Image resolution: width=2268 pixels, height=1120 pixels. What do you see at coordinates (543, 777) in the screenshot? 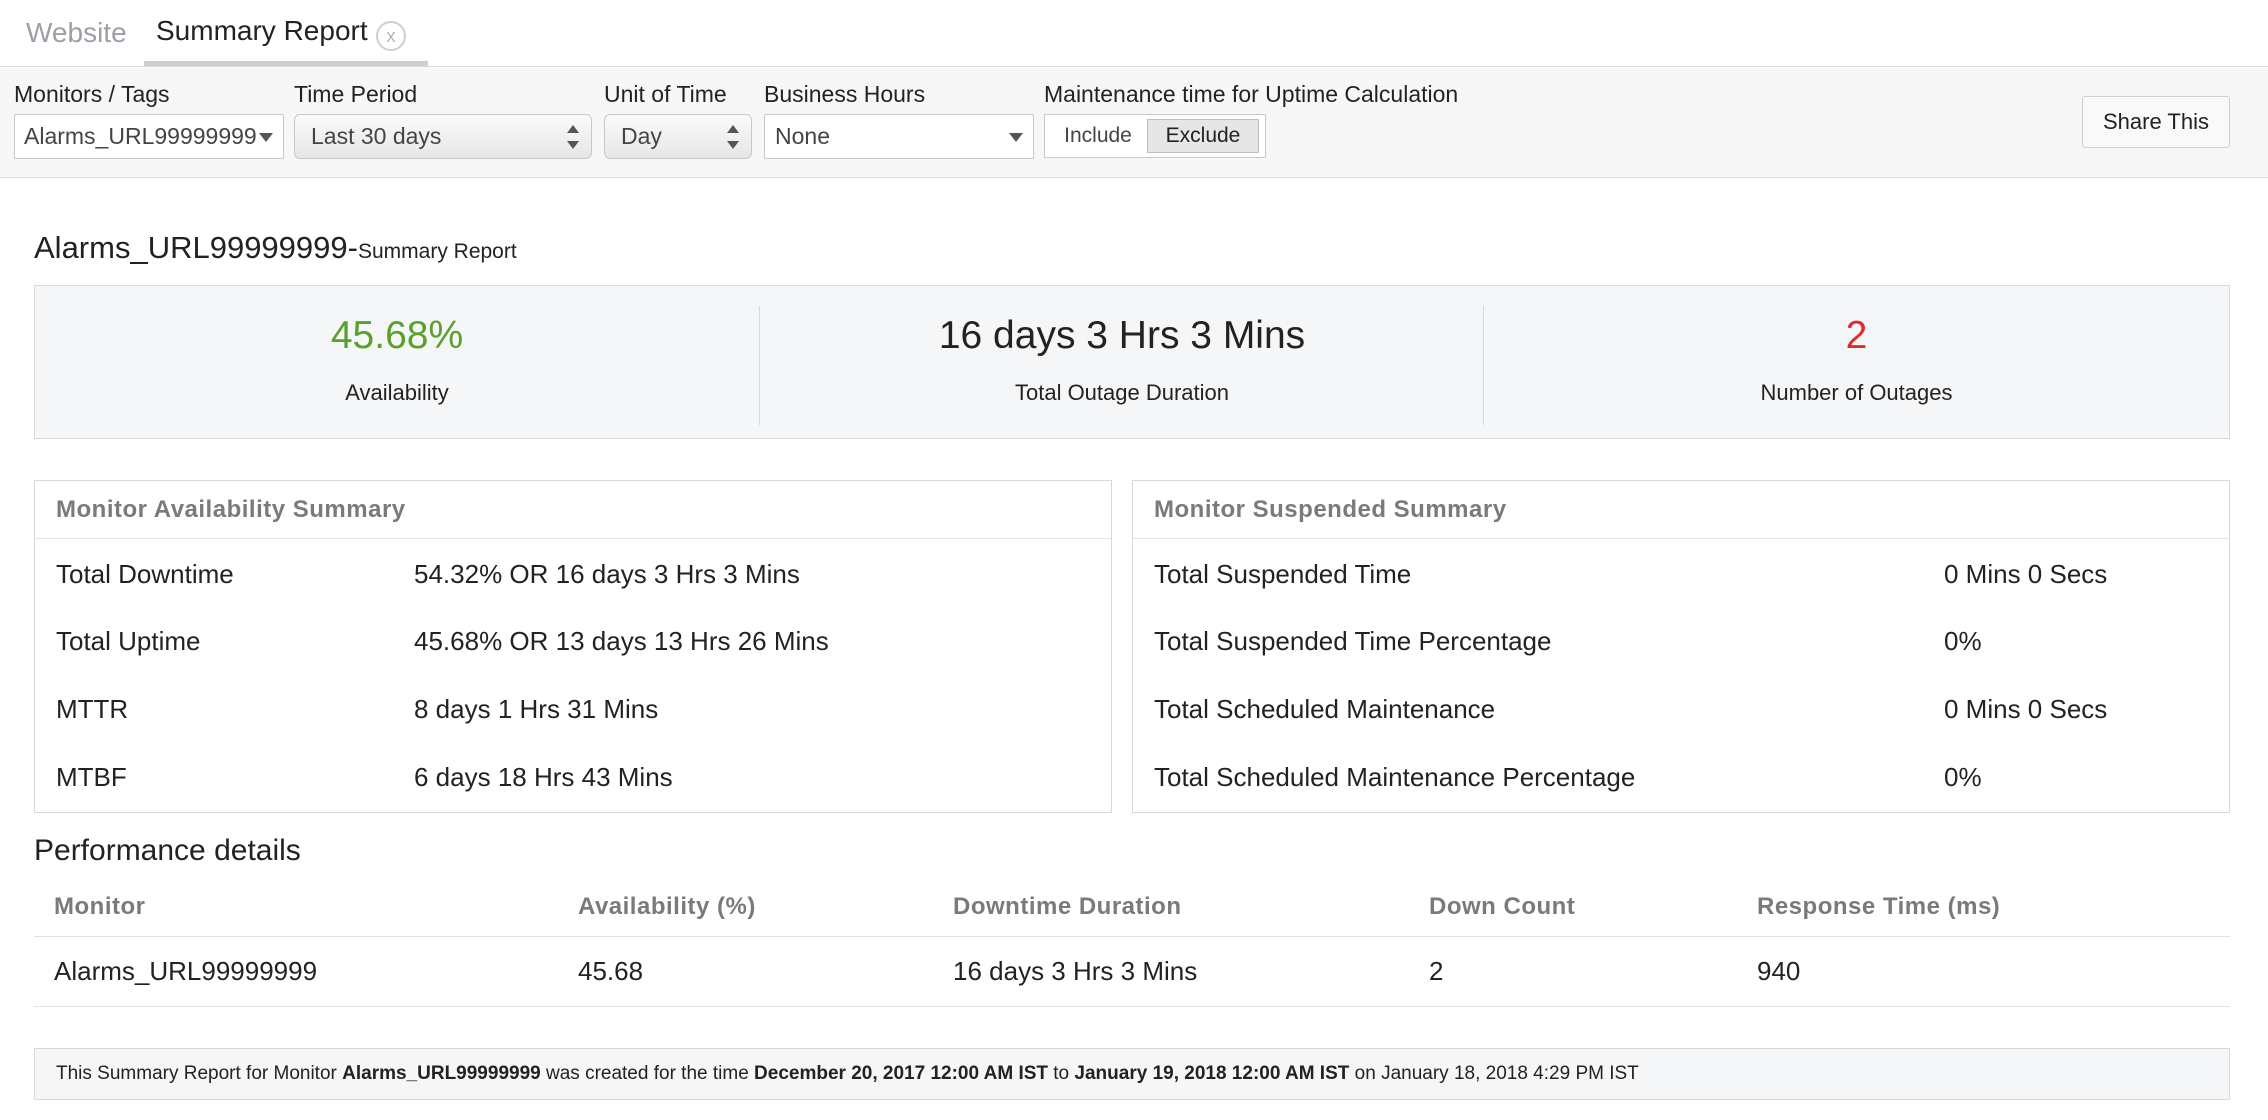
I see `summary-row-value: 6 days 18 Hrs 43 Mins` at bounding box center [543, 777].